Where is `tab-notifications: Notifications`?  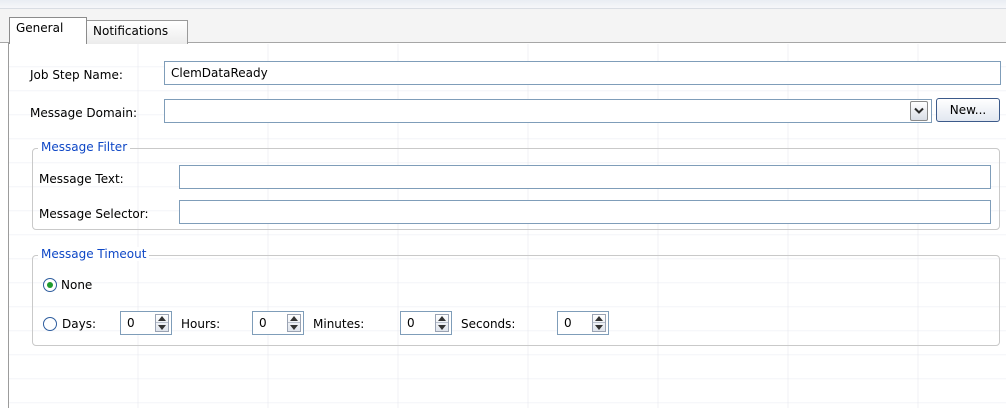
tab-notifications: Notifications is located at coordinates (137, 32).